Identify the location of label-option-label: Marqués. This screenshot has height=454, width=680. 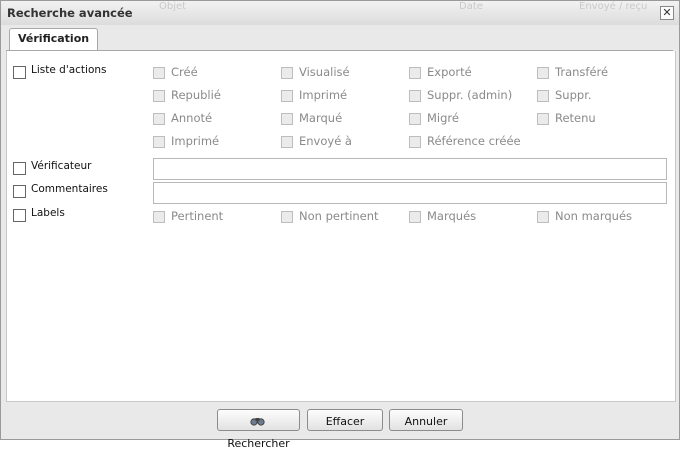
(452, 216).